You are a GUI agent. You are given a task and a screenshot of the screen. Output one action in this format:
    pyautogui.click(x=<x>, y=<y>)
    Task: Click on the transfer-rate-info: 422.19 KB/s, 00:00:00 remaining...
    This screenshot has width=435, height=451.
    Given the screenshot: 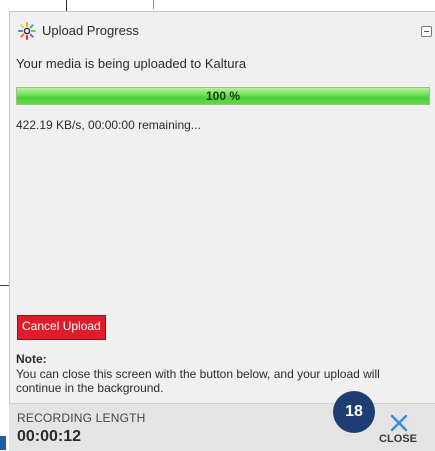 What is the action you would take?
    pyautogui.click(x=108, y=125)
    